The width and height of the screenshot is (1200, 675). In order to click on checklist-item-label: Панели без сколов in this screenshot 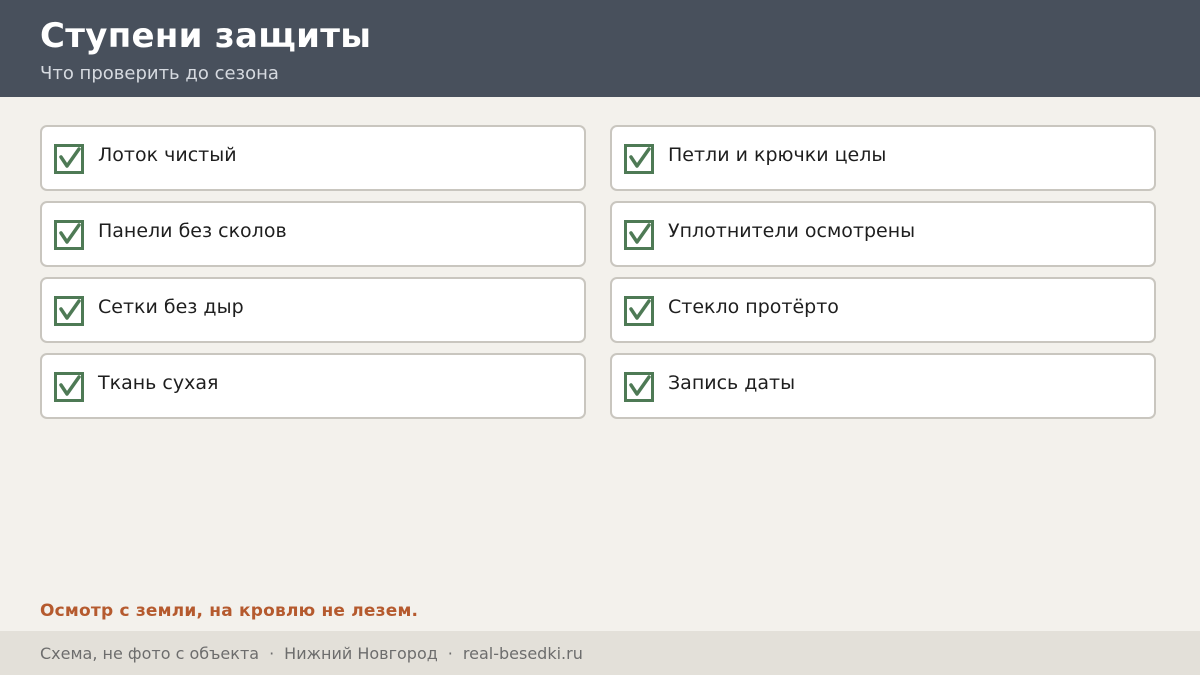, I will do `click(192, 231)`.